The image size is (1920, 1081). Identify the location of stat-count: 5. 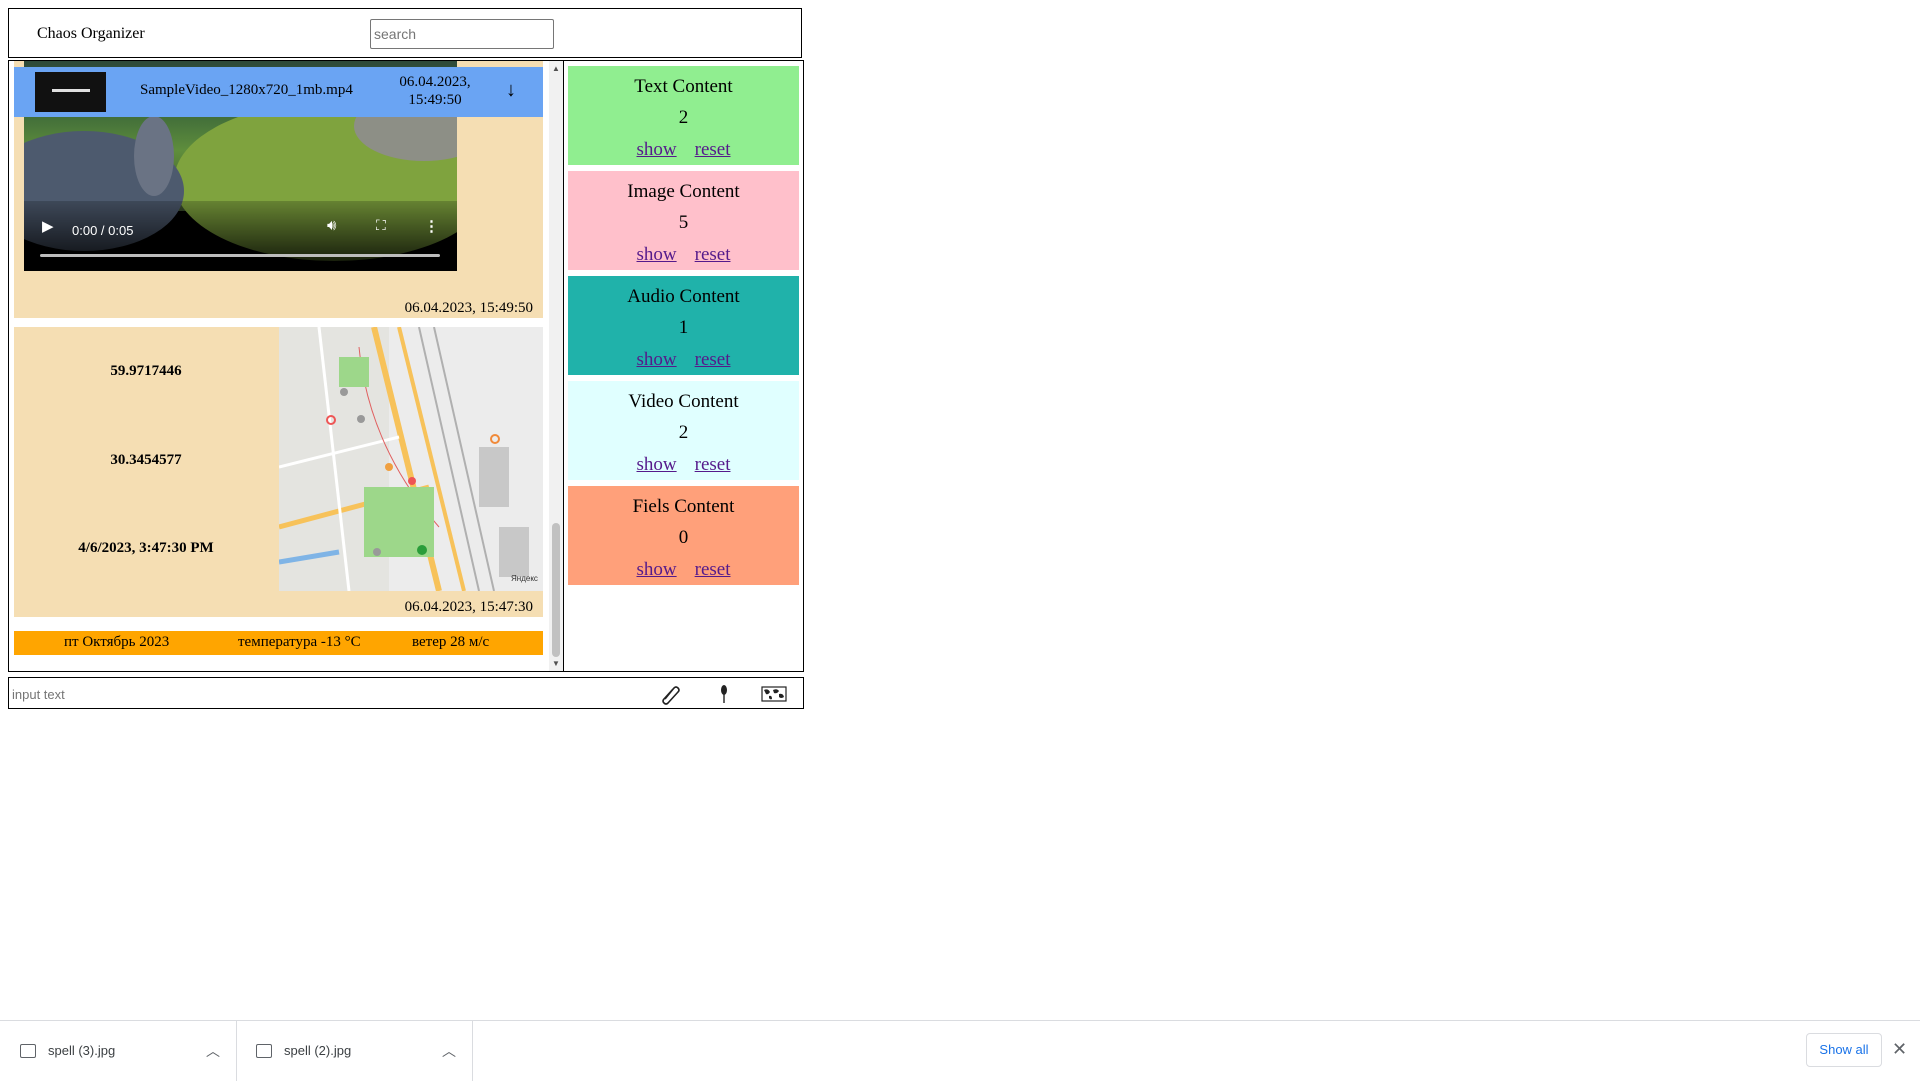
(683, 222).